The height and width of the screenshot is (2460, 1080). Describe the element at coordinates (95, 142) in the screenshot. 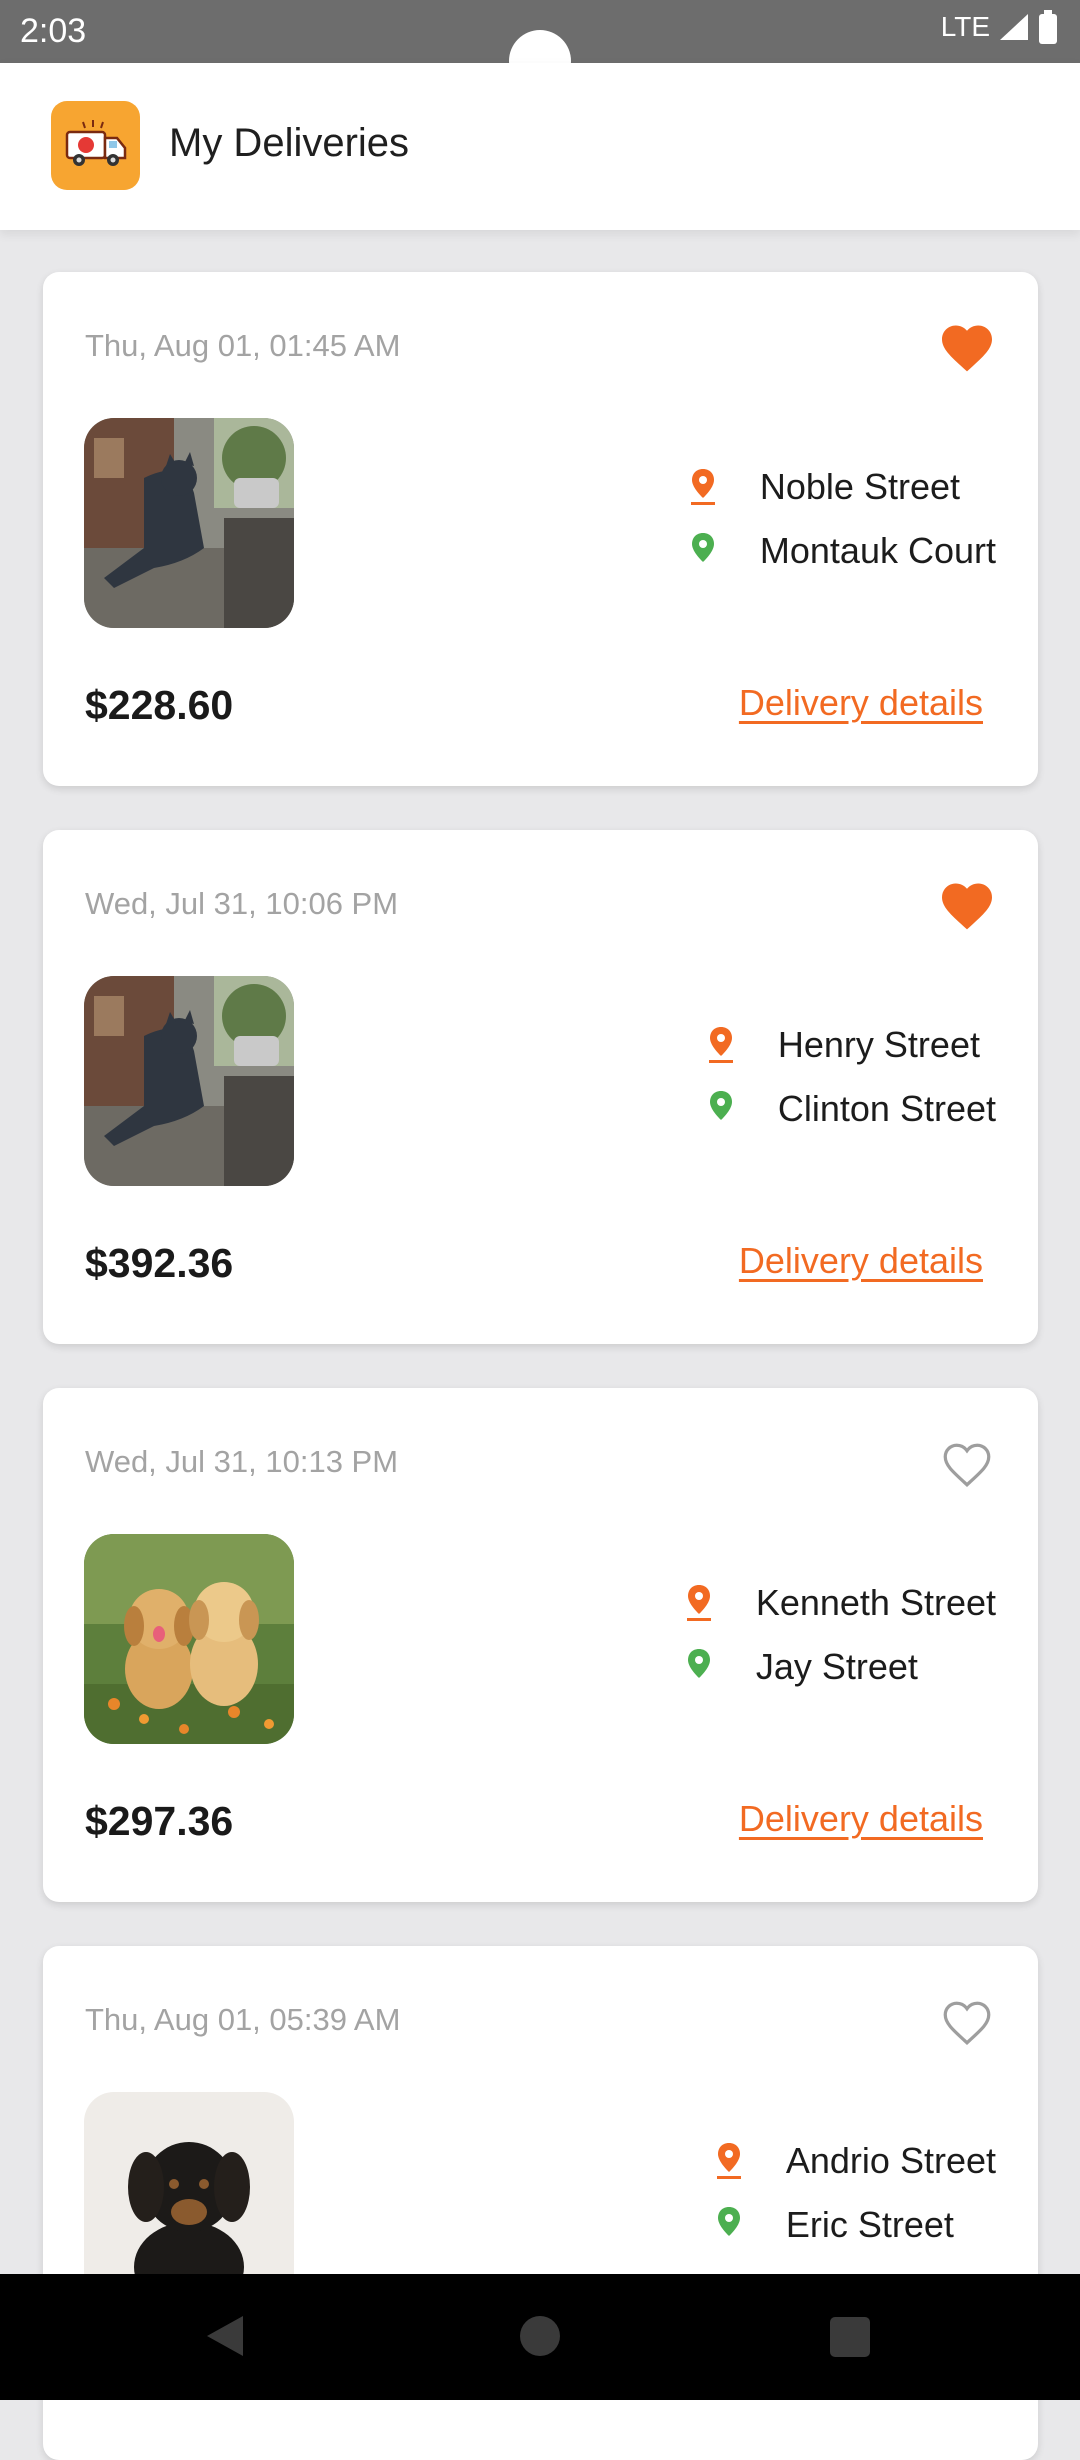

I see `delivery-truck-icon` at that location.